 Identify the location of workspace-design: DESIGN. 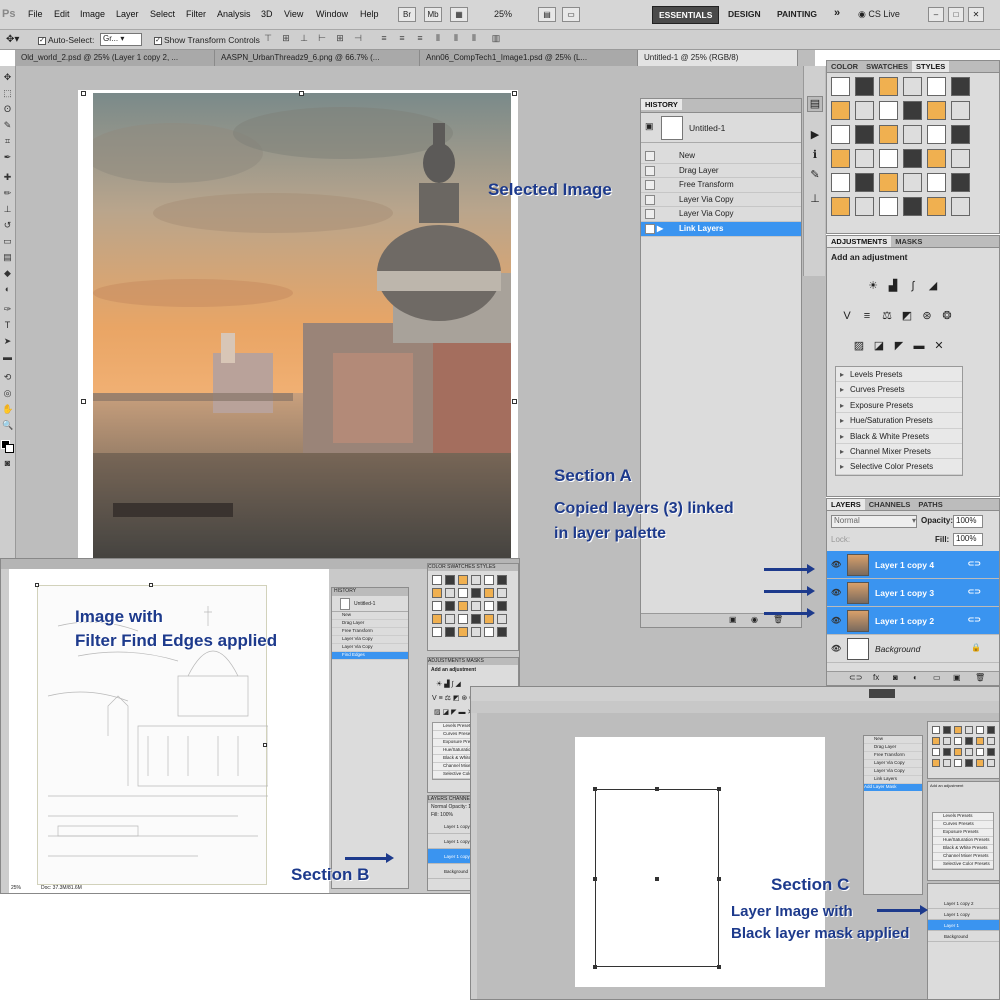
(744, 15).